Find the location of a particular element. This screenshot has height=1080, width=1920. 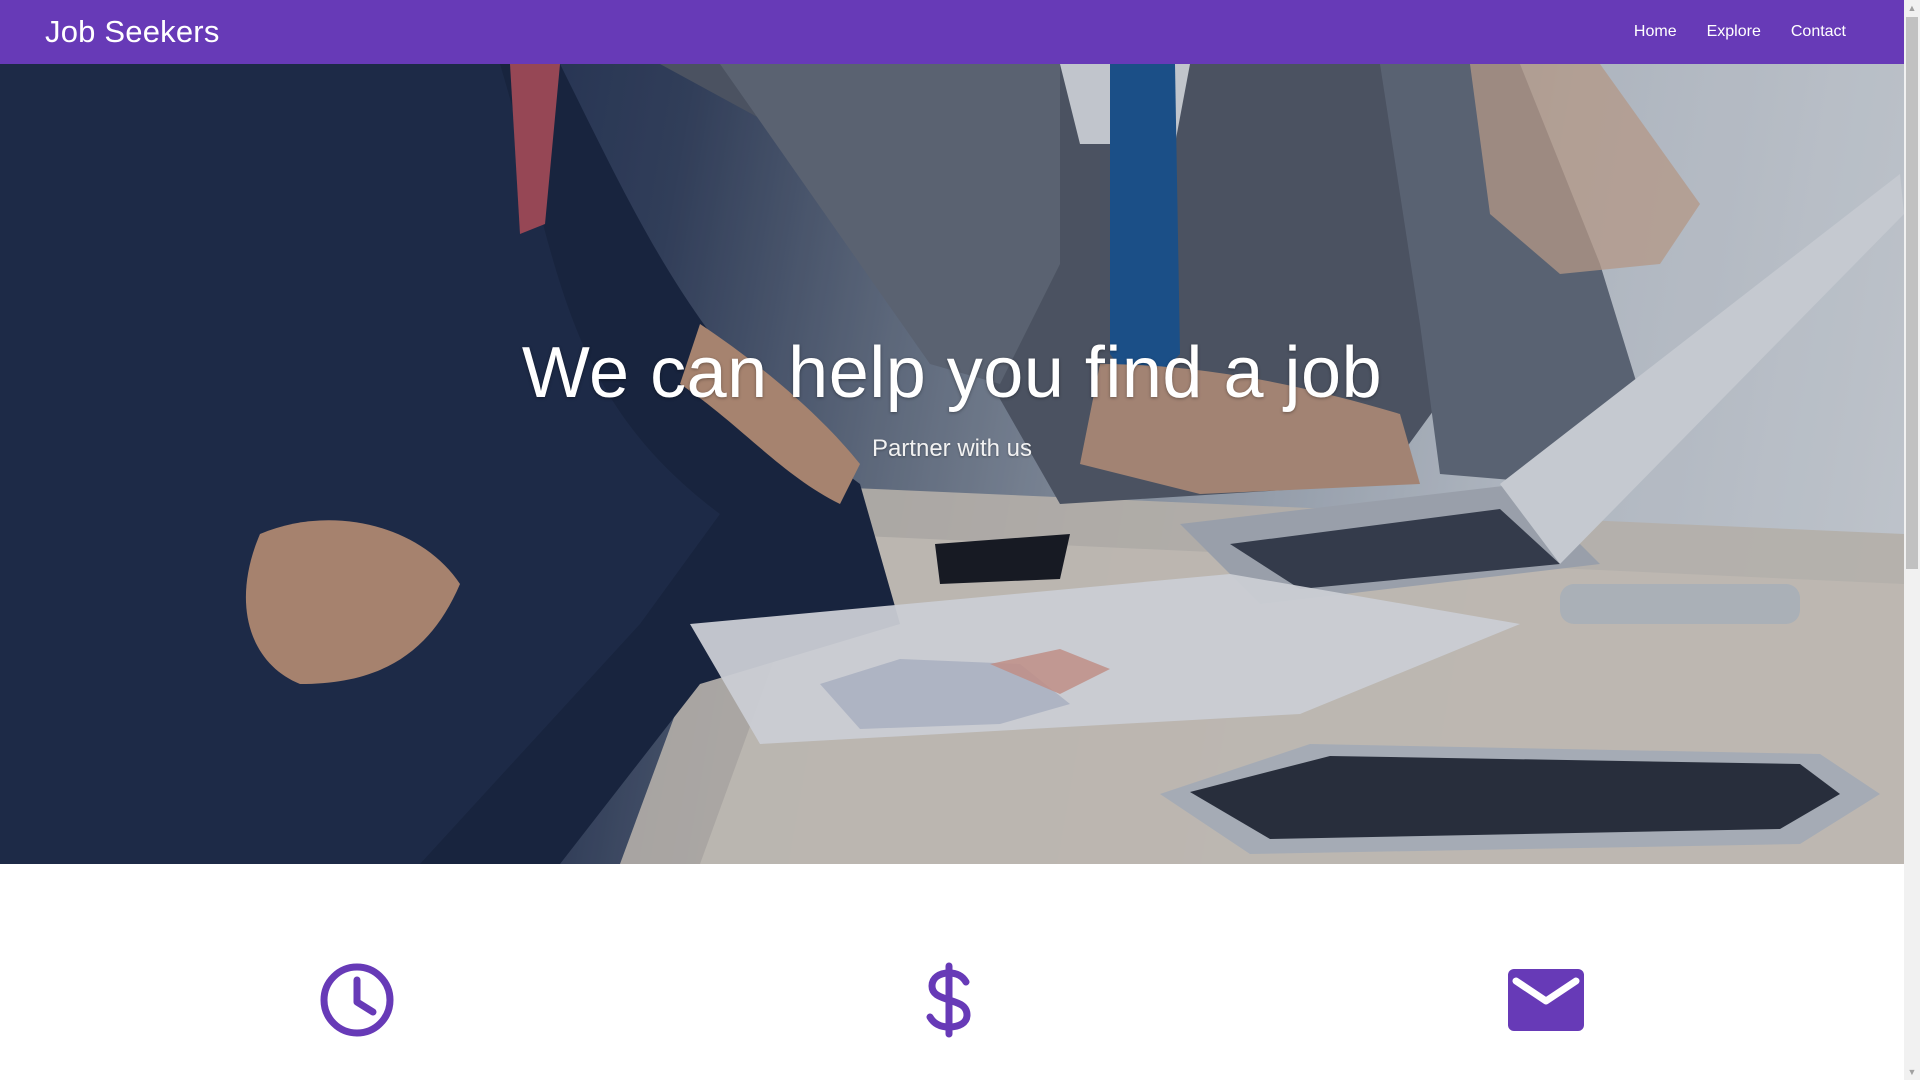

nav-link-explore: Explore is located at coordinates (1734, 32).